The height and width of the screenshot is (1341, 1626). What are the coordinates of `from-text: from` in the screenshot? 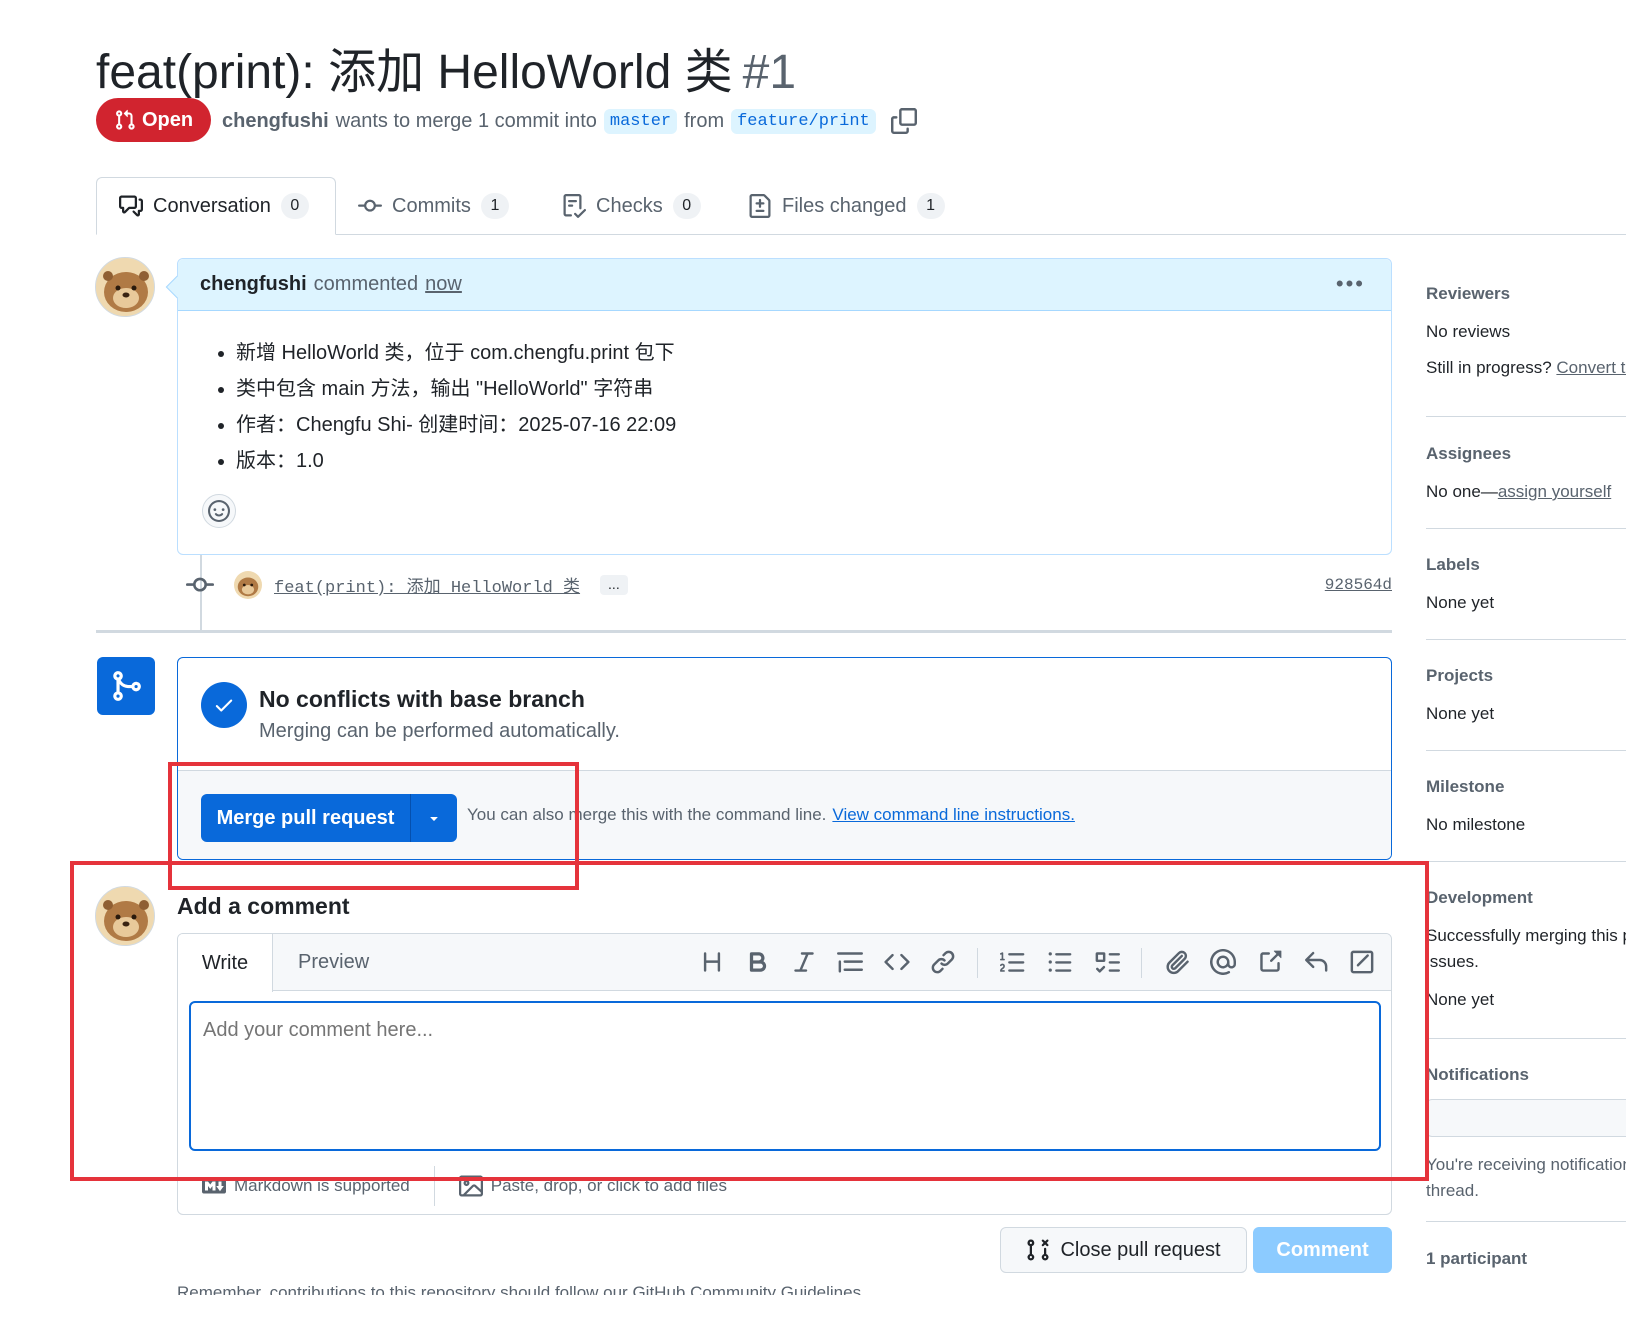 It's located at (704, 120).